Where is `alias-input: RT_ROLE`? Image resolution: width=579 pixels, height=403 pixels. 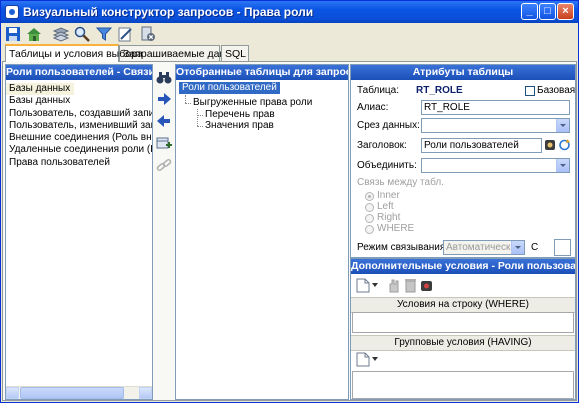
alias-input: RT_ROLE is located at coordinates (495, 107).